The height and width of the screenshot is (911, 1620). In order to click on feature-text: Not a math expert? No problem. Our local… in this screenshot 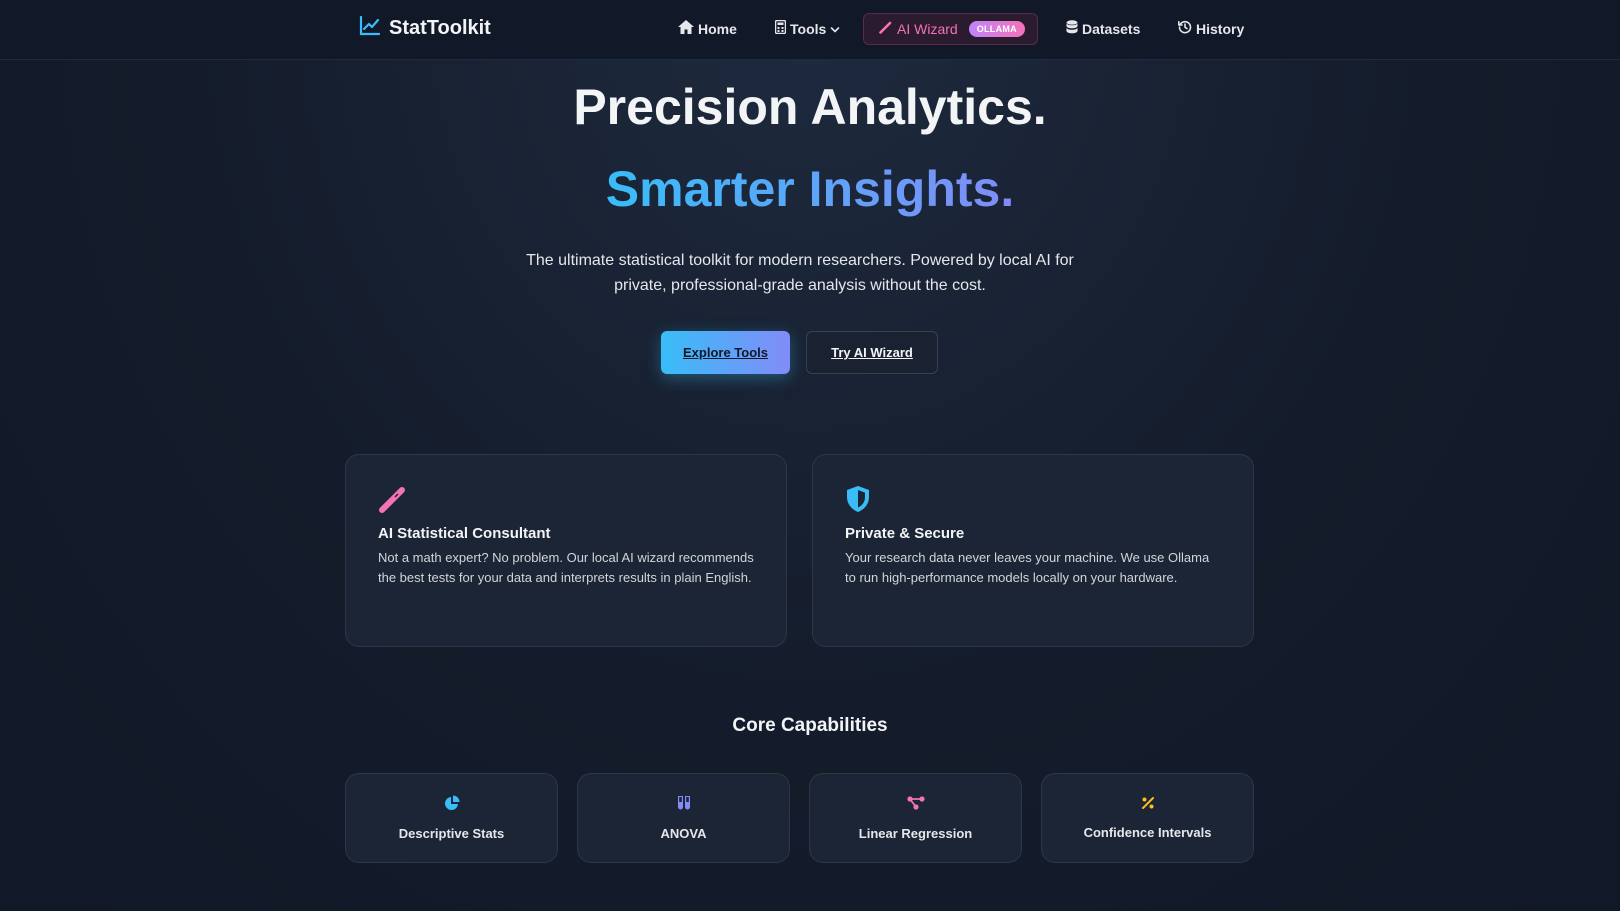, I will do `click(566, 567)`.